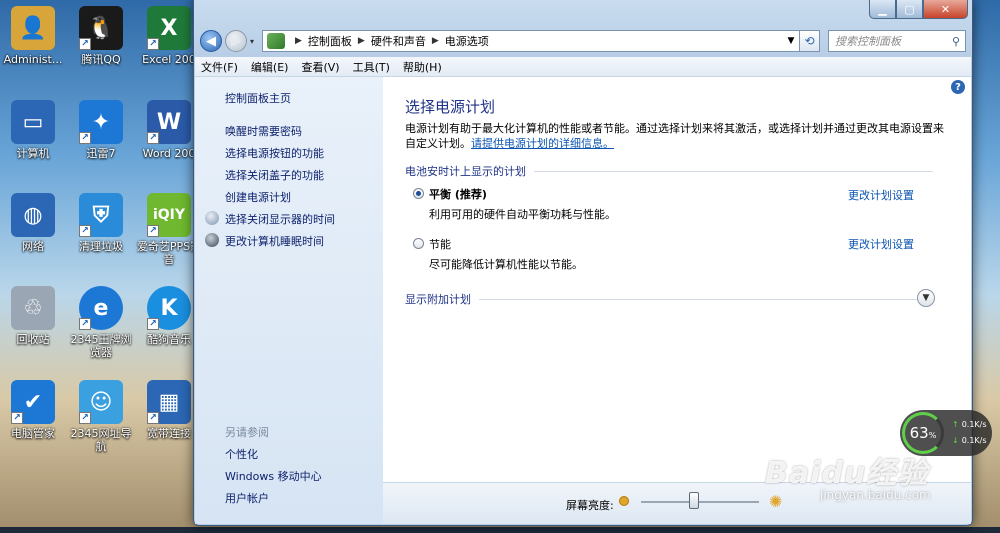 This screenshot has width=1000, height=533. Describe the element at coordinates (791, 41) in the screenshot. I see `address-dropdown-icon: ▼` at that location.